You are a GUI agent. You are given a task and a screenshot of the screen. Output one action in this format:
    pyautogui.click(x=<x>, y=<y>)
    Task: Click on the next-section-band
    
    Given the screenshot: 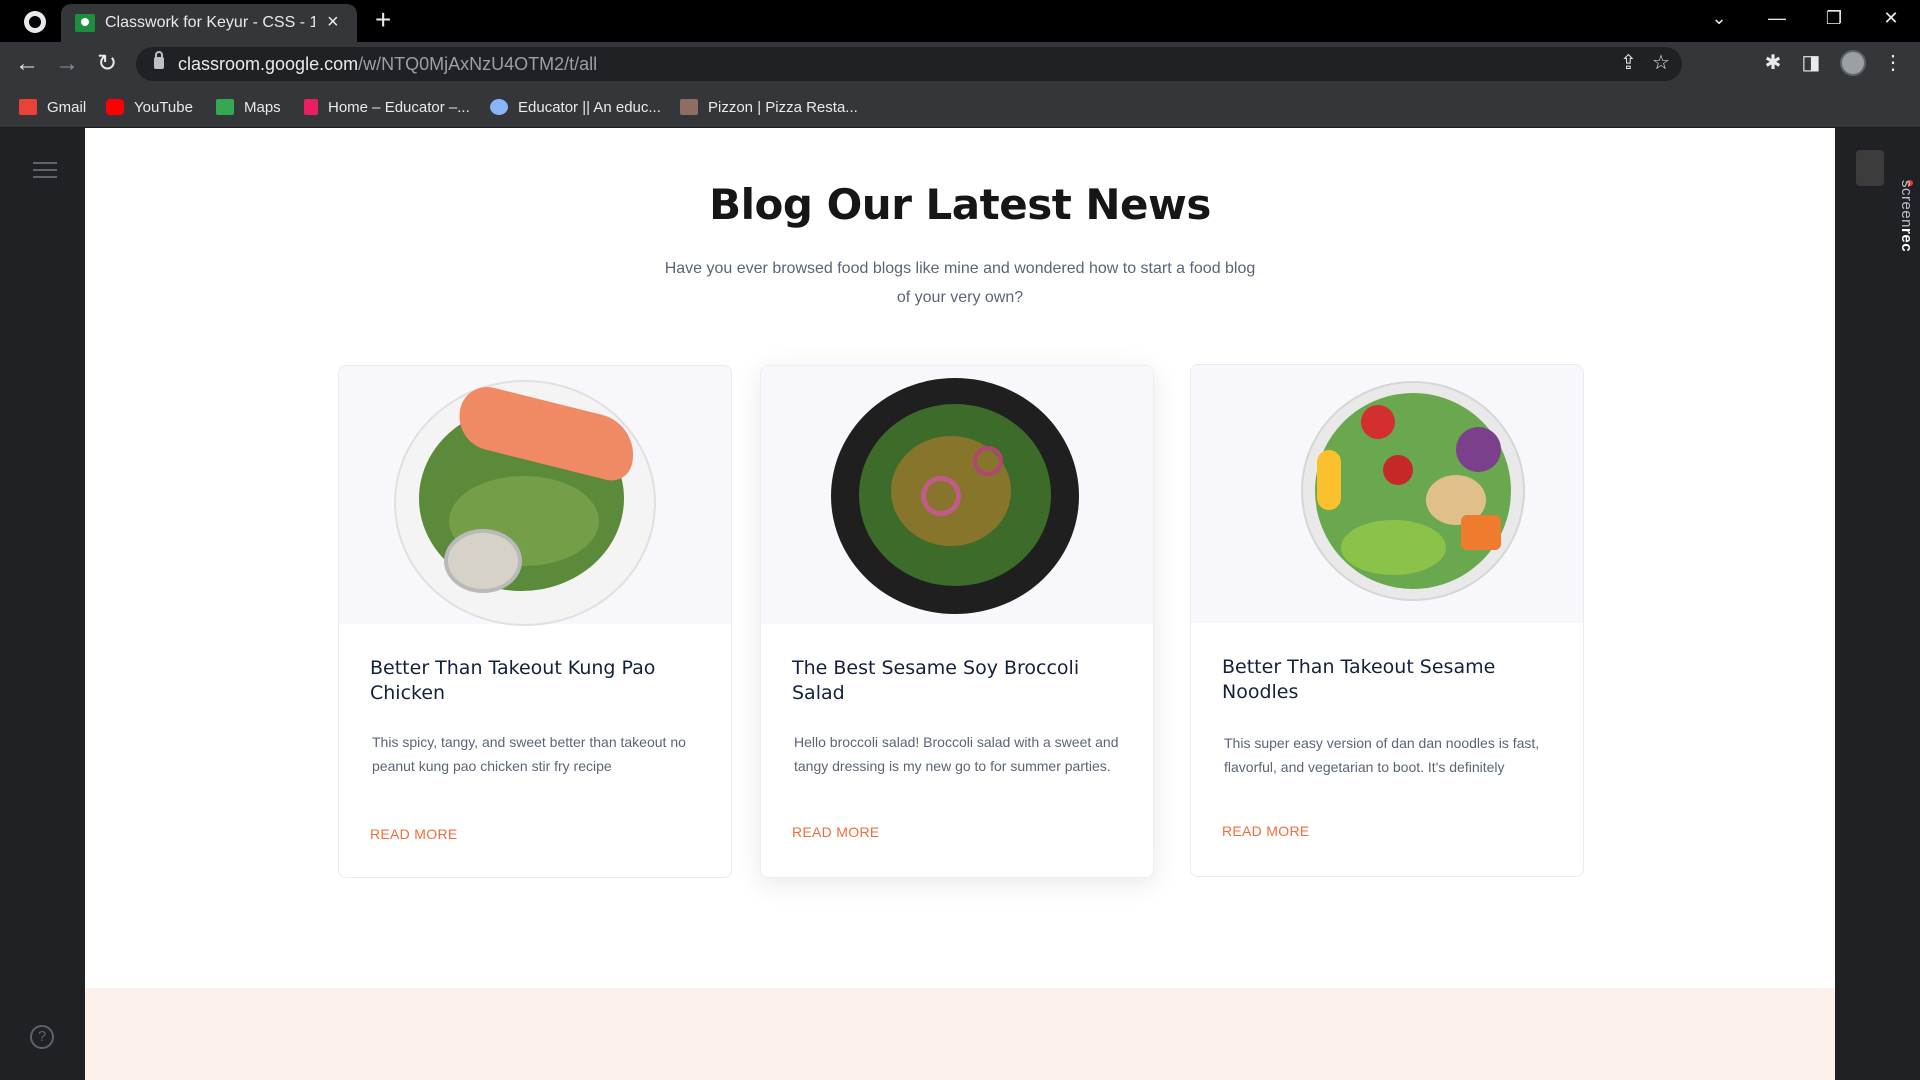 What is the action you would take?
    pyautogui.click(x=960, y=1034)
    